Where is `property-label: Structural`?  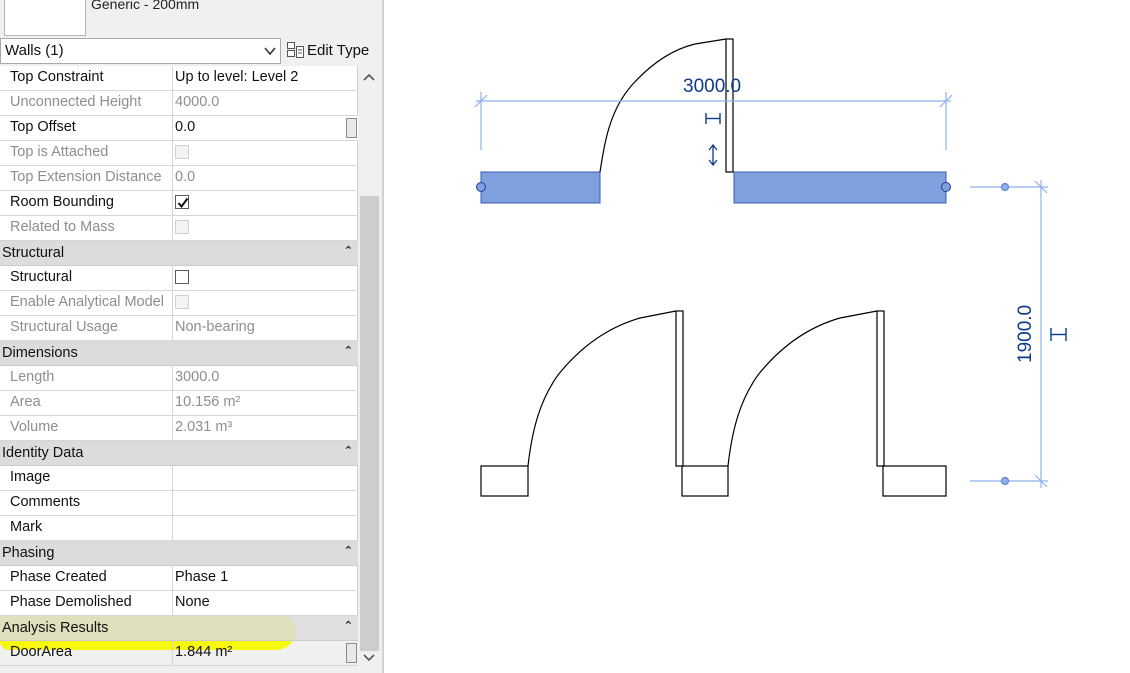 property-label: Structural is located at coordinates (41, 277).